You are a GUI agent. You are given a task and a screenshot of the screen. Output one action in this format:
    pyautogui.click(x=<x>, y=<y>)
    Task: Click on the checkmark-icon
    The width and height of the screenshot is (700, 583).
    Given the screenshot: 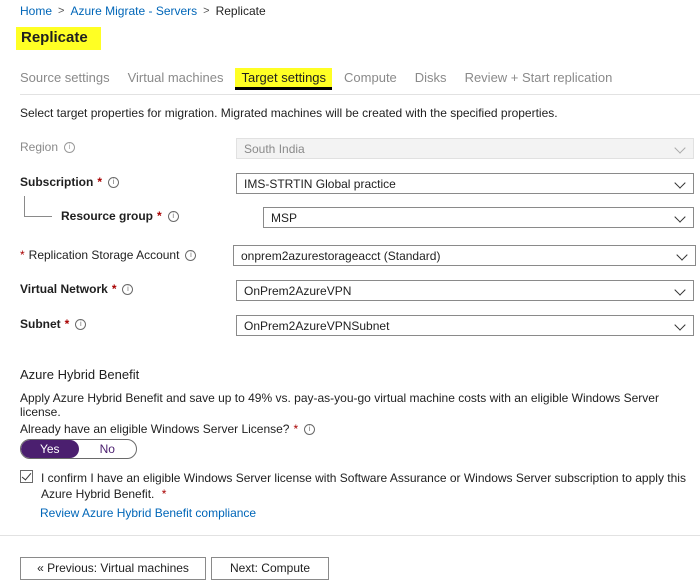 What is the action you would take?
    pyautogui.click(x=26, y=475)
    